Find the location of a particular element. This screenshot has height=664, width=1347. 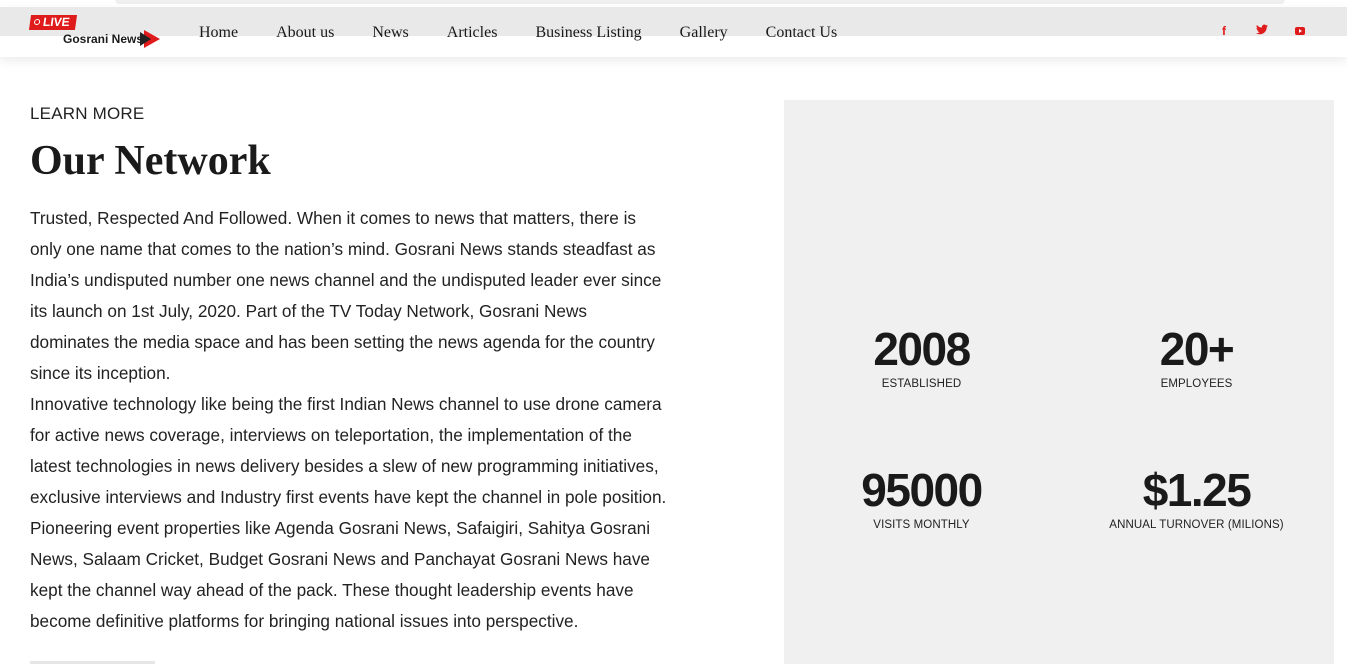

social-links: f is located at coordinates (1250, 31).